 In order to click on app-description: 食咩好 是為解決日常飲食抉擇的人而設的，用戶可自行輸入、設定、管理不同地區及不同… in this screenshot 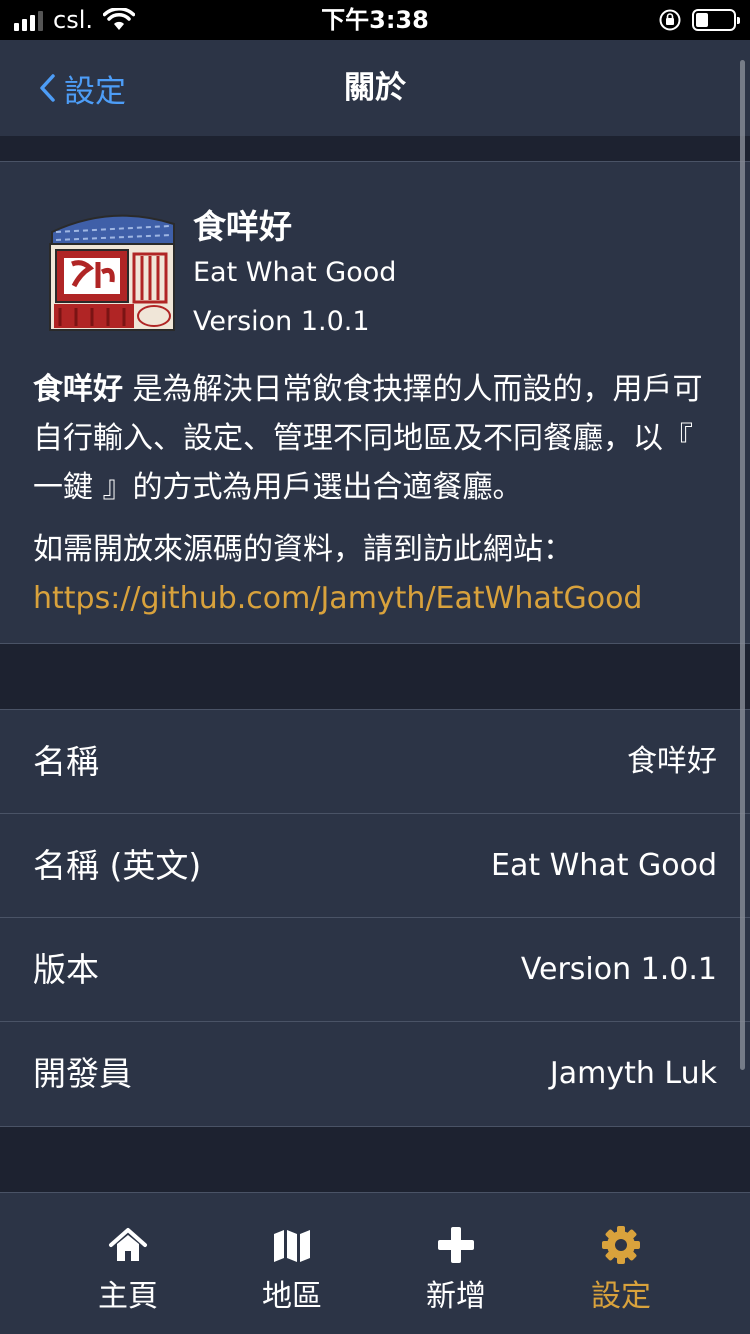, I will do `click(378, 438)`.